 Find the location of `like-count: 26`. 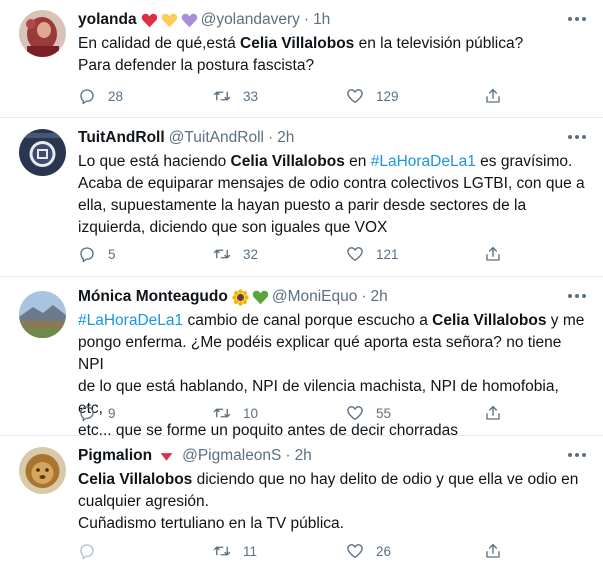

like-count: 26 is located at coordinates (384, 551).